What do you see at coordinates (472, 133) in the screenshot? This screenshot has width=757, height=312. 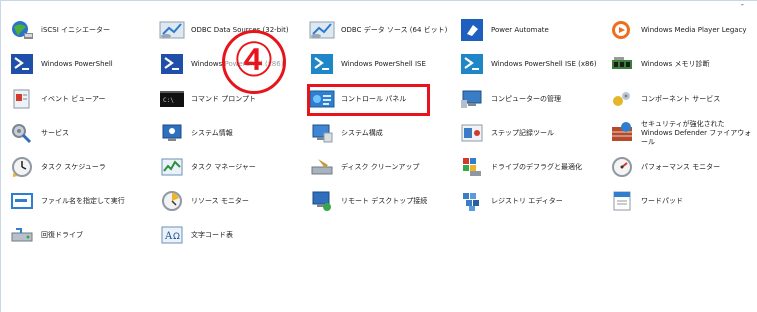 I see `steps-recorder-icon` at bounding box center [472, 133].